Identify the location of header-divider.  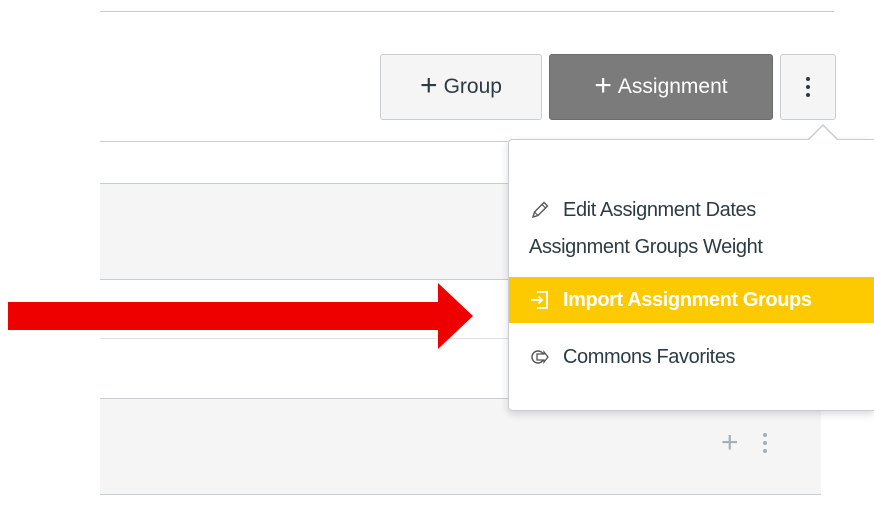
(467, 11).